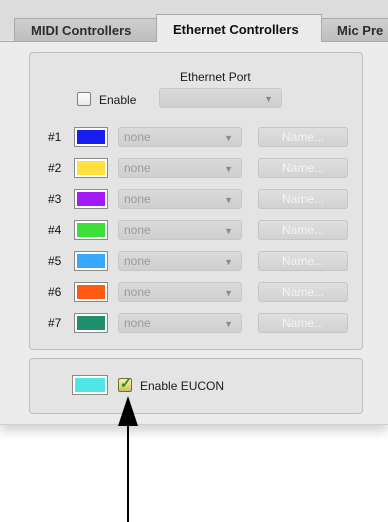 This screenshot has height=522, width=388. Describe the element at coordinates (239, 28) in the screenshot. I see `tab-ethernet-controllers: Ethernet Controllers` at that location.